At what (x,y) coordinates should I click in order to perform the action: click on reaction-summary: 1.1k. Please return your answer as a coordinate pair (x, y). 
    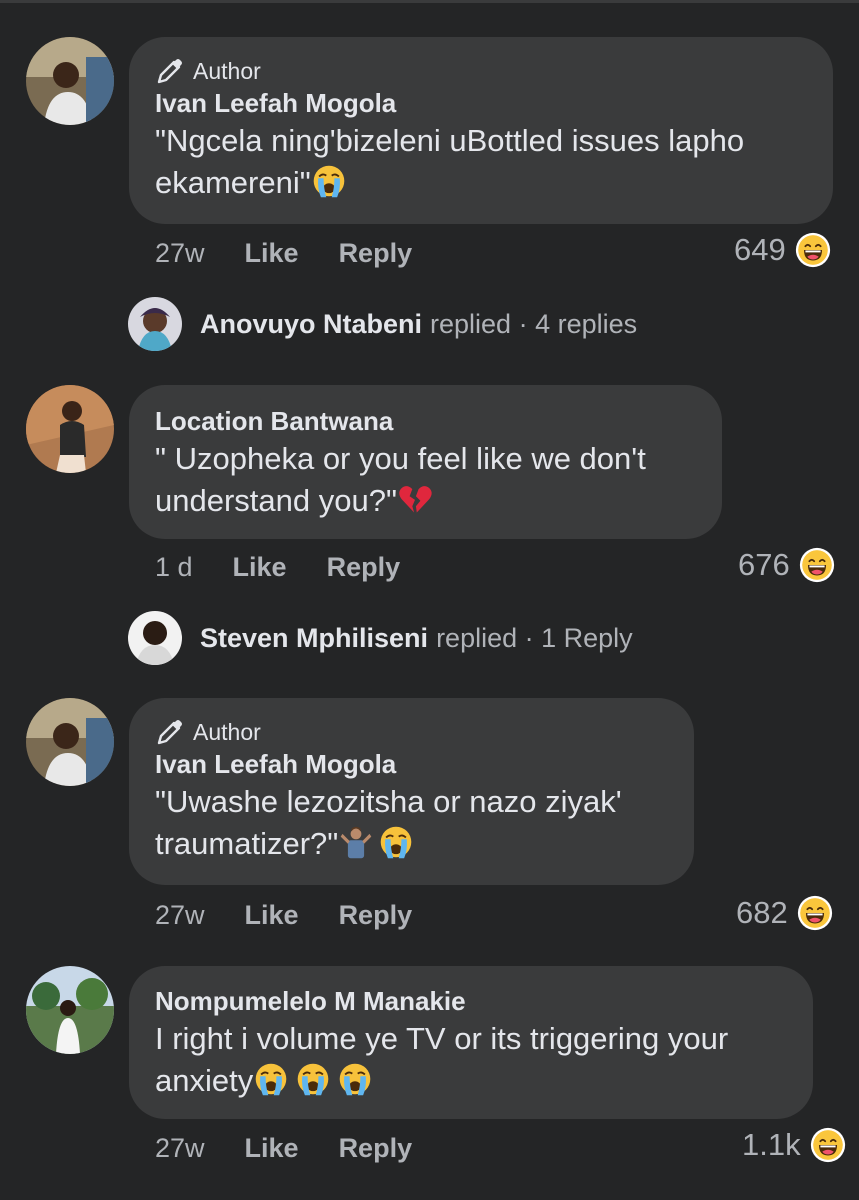
    Looking at the image, I should click on (794, 1145).